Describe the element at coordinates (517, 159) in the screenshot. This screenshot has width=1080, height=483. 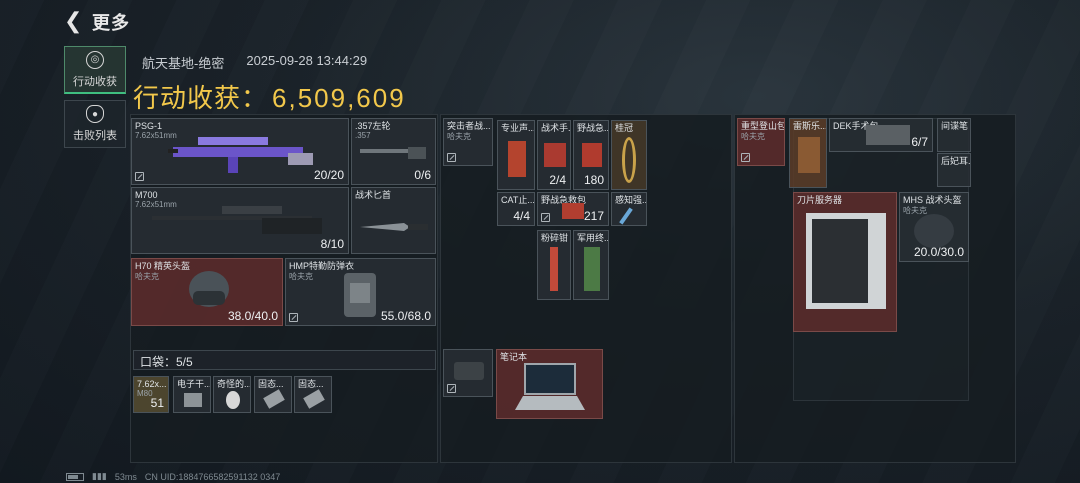
I see `suppressor-icon` at that location.